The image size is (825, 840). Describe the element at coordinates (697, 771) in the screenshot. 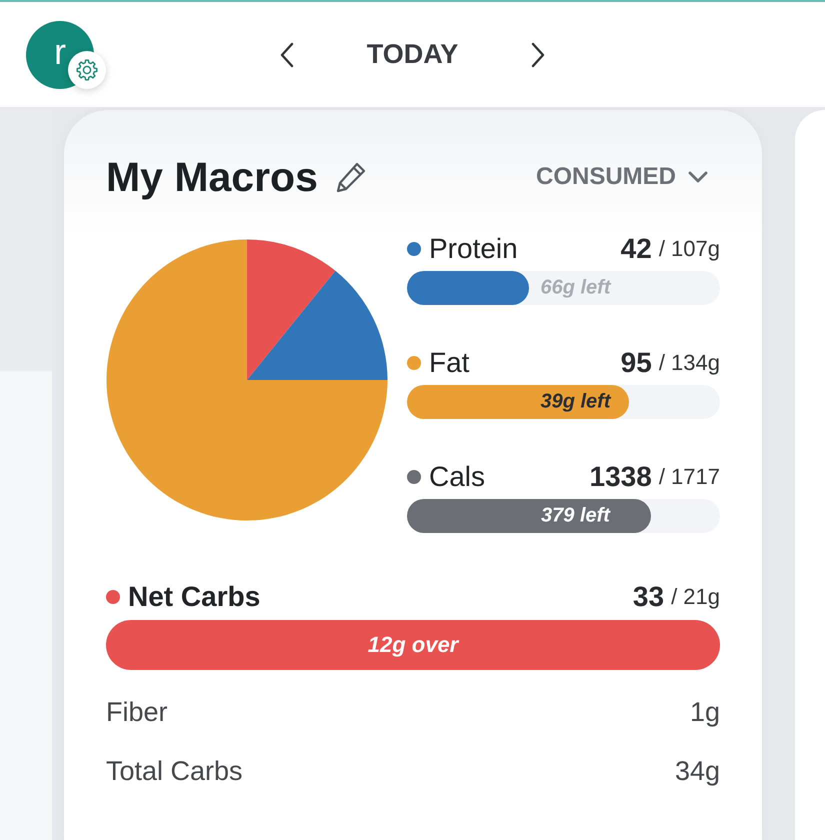

I see `detail-value: 34g` at that location.